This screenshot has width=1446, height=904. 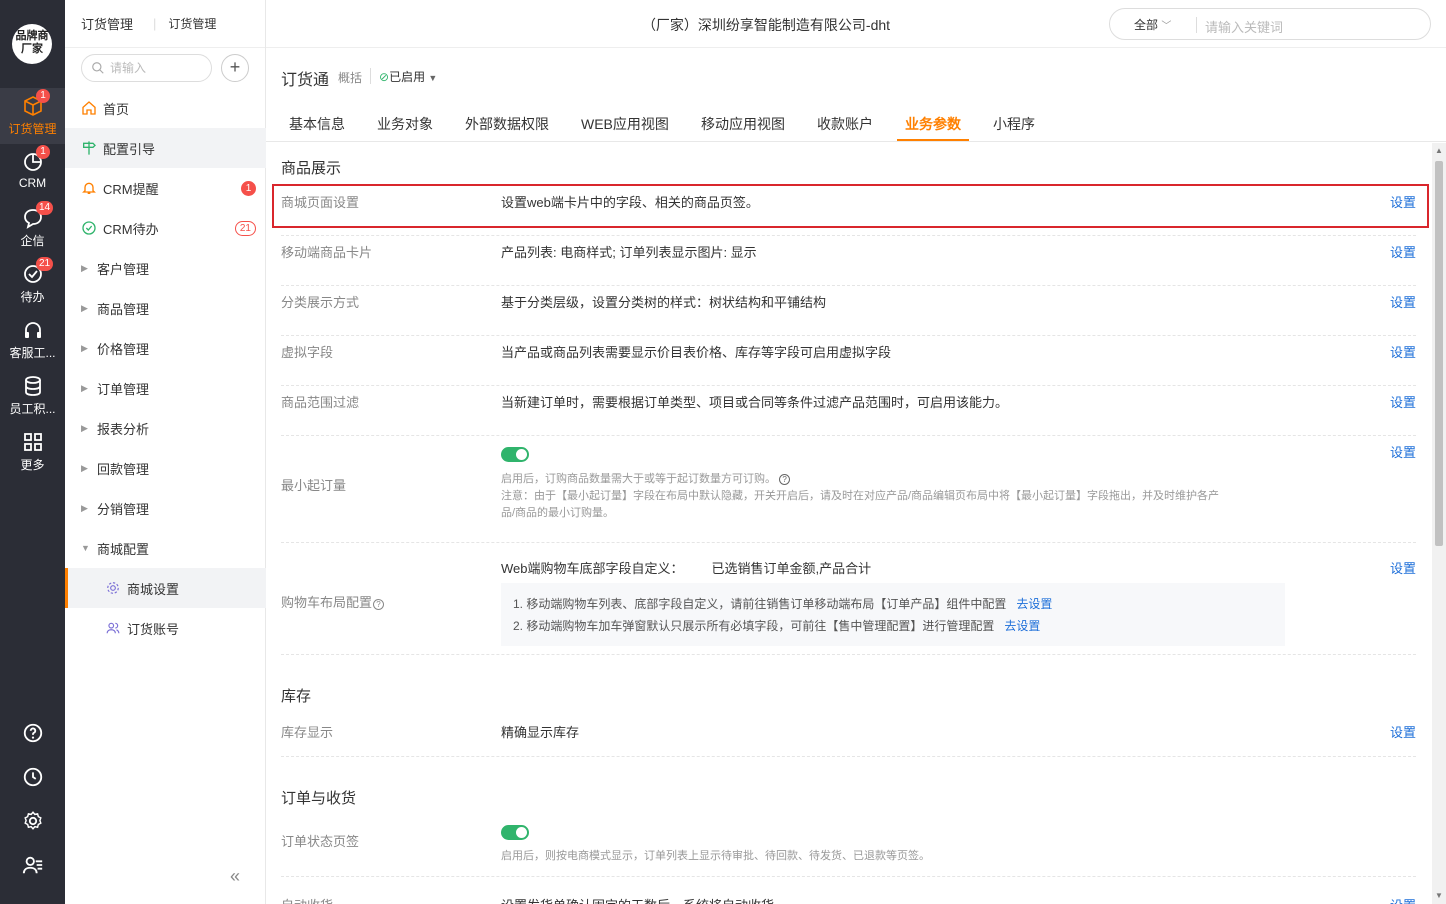 I want to click on profile-button, so click(x=32, y=866).